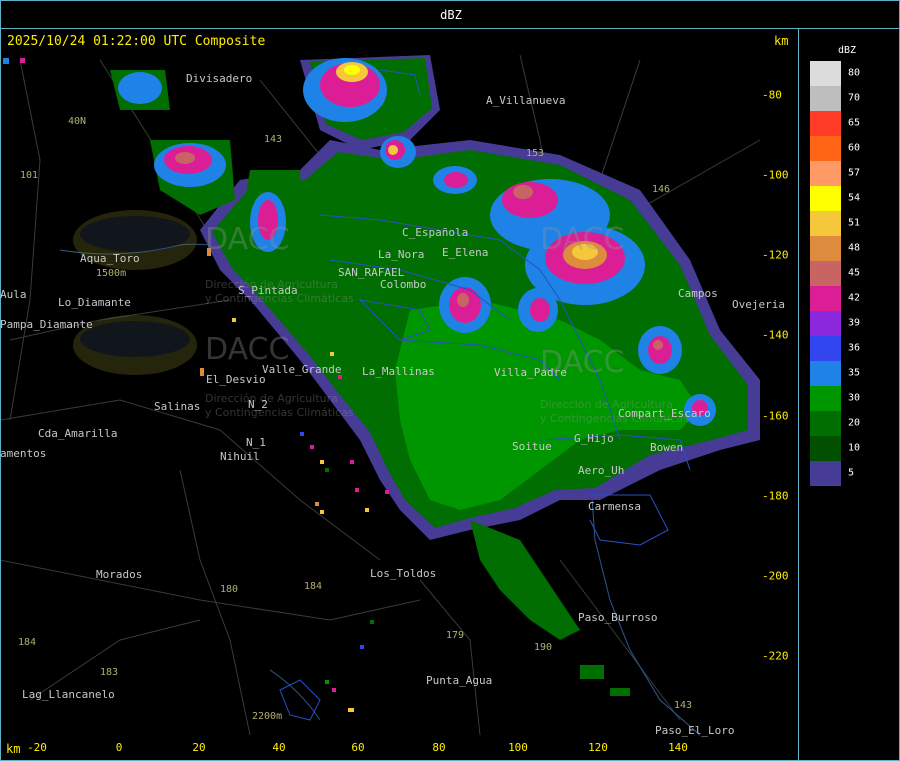  Describe the element at coordinates (459, 680) in the screenshot. I see `place-label: Punta_Agua` at that location.